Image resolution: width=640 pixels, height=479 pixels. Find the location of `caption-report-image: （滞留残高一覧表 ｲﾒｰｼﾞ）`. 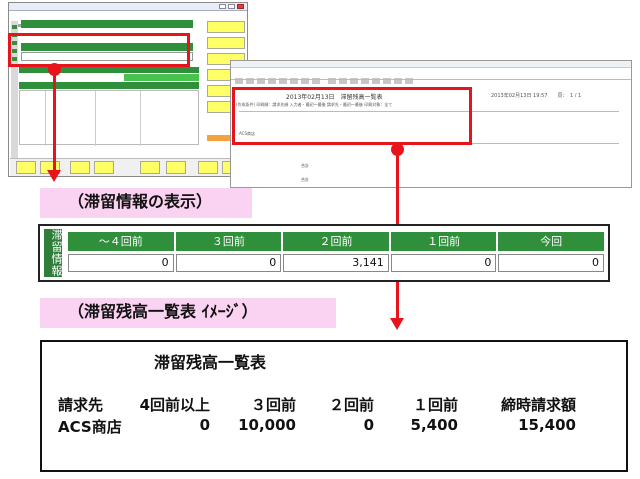

caption-report-image: （滞留残高一覧表 ｲﾒｰｼﾞ） is located at coordinates (188, 313).